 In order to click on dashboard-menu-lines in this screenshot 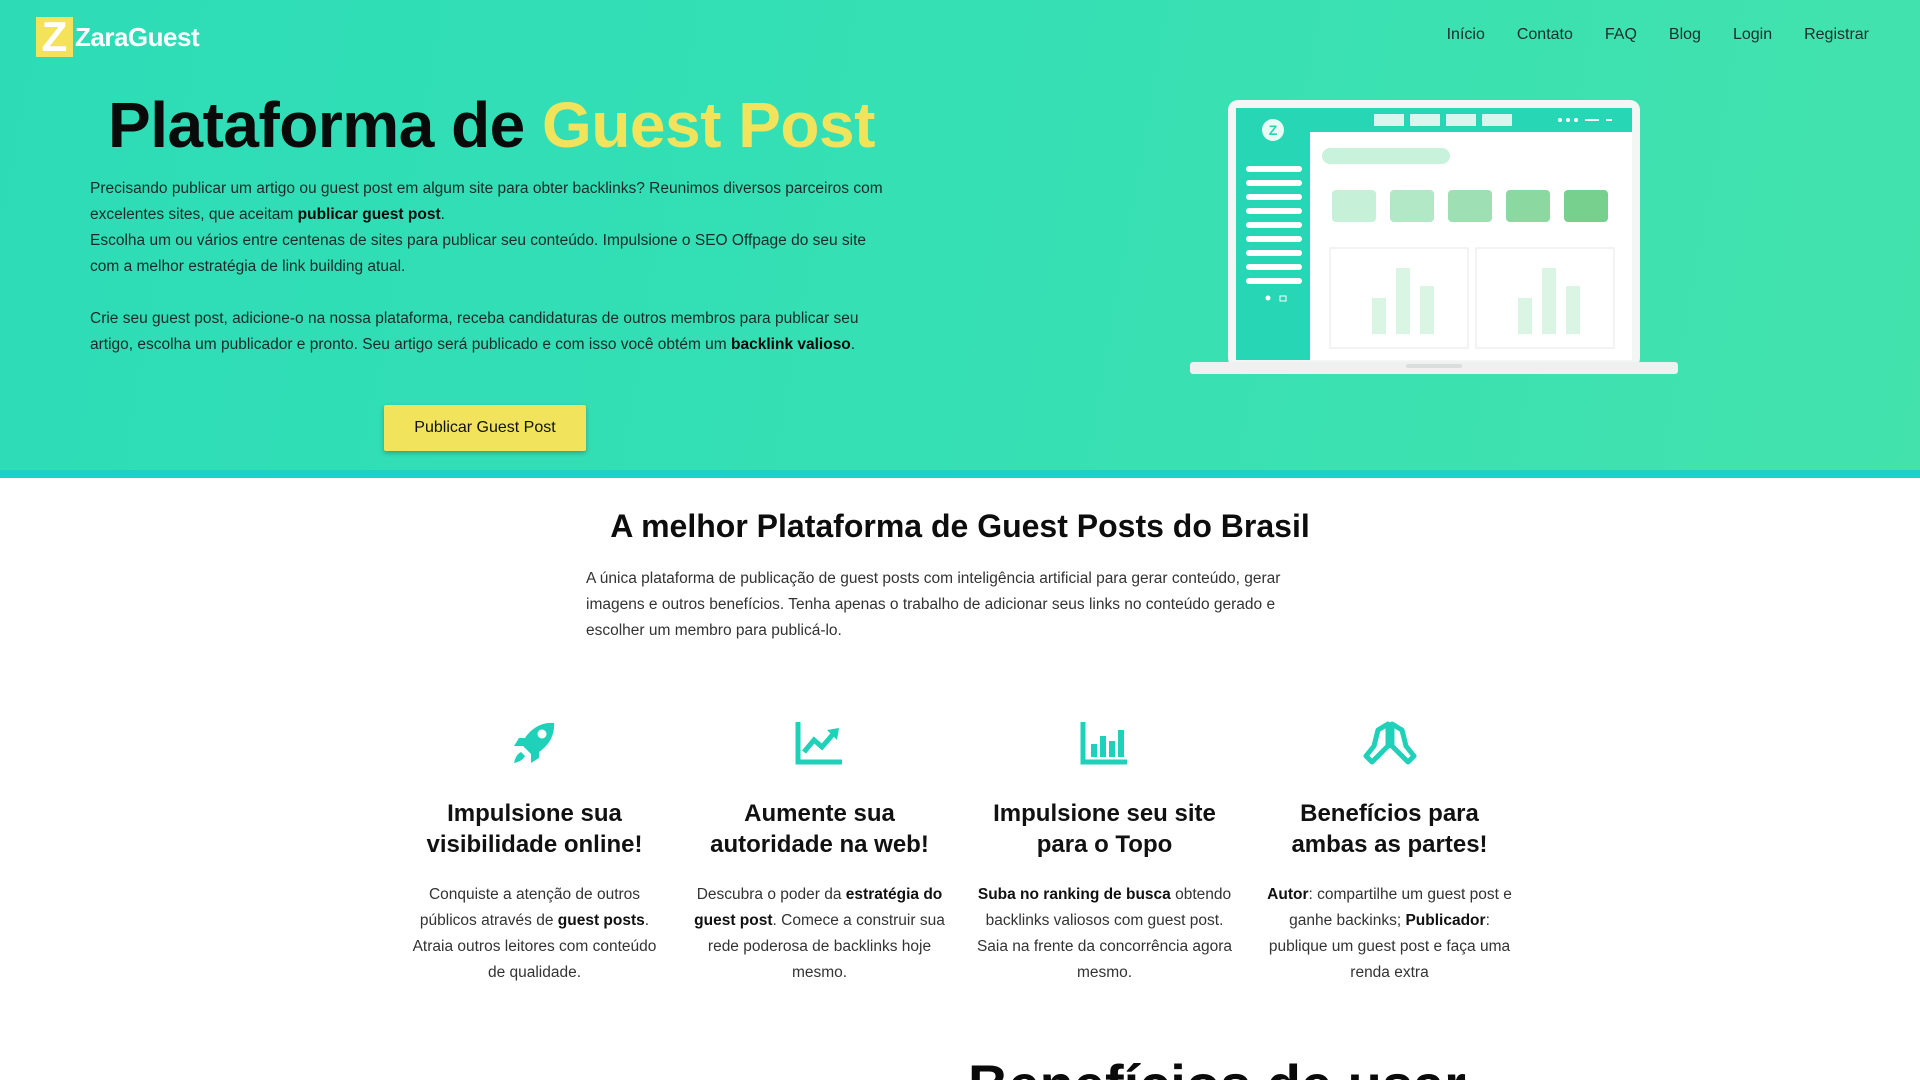, I will do `click(1274, 225)`.